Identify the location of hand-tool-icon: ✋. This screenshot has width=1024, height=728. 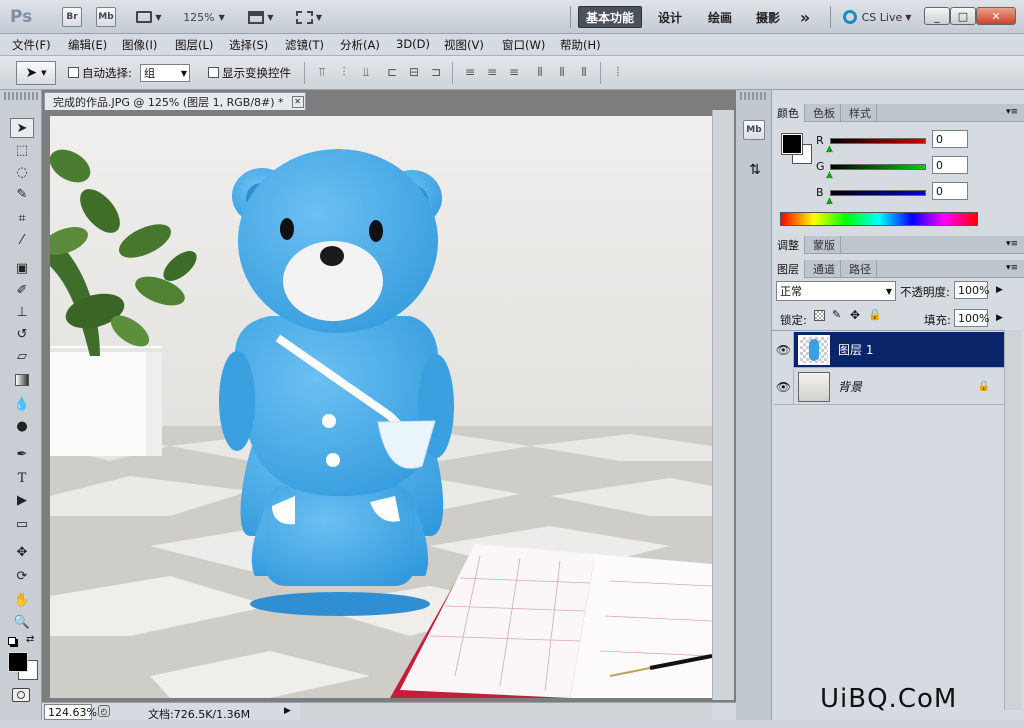
(22, 600).